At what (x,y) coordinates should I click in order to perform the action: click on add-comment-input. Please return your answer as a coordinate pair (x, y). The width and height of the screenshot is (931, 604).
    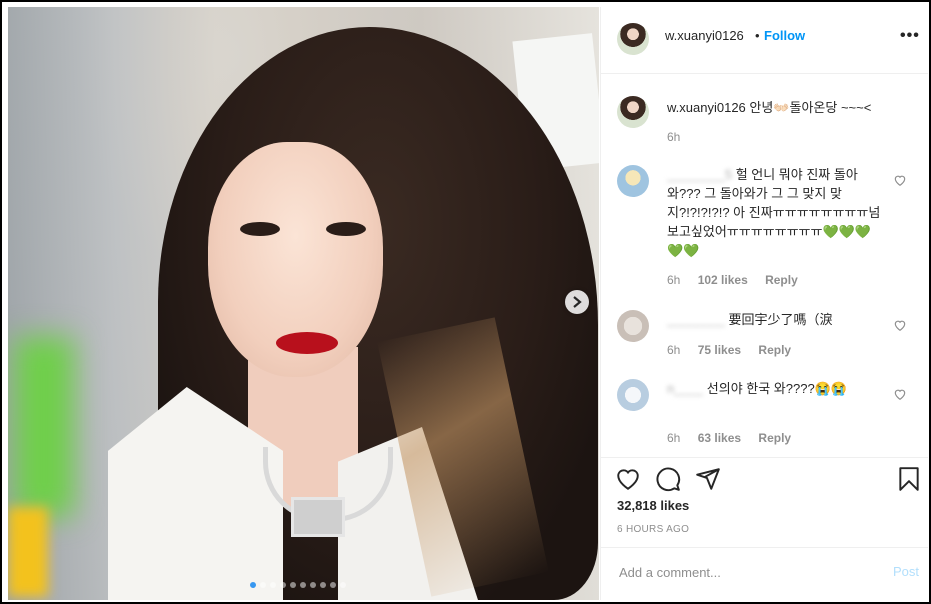
    Looking at the image, I should click on (739, 572).